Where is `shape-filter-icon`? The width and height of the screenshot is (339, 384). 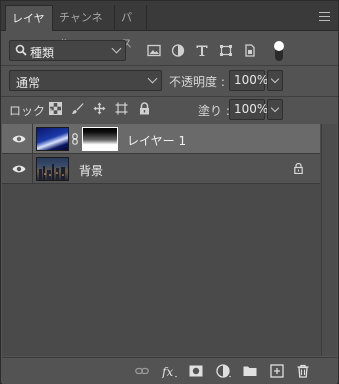
shape-filter-icon is located at coordinates (226, 50).